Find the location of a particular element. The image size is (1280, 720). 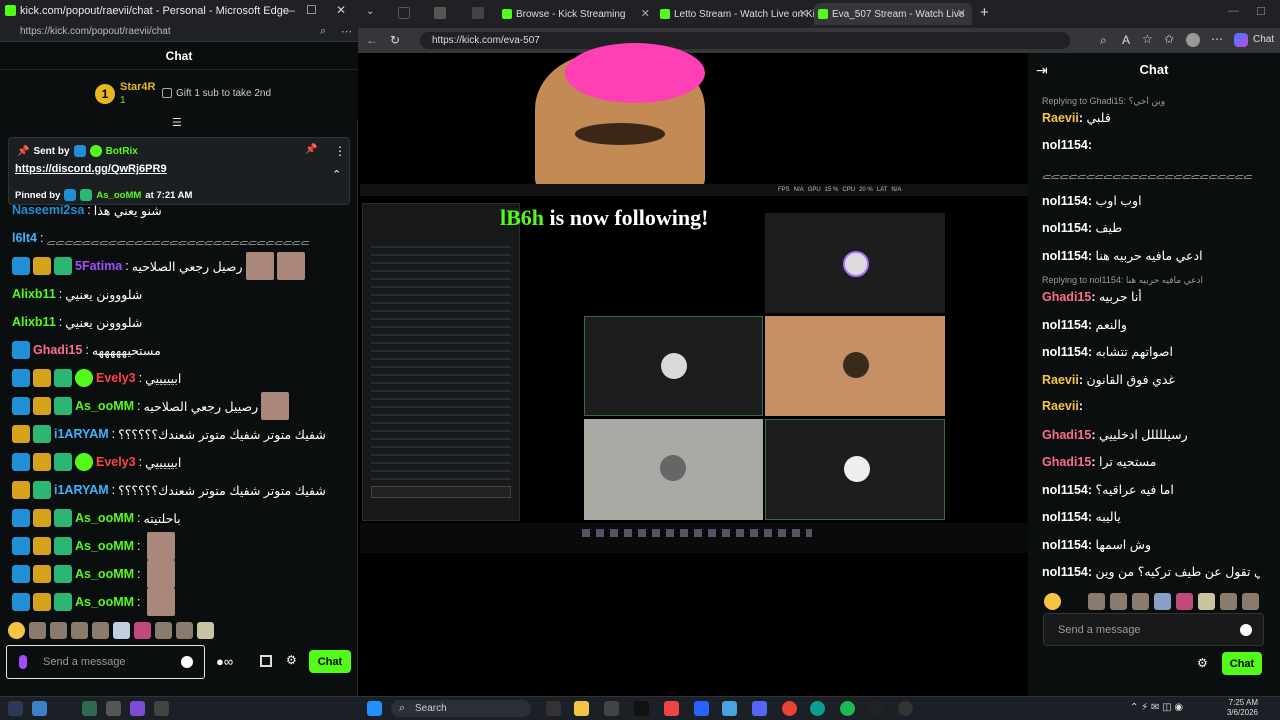

microphone-icon is located at coordinates (23, 662).